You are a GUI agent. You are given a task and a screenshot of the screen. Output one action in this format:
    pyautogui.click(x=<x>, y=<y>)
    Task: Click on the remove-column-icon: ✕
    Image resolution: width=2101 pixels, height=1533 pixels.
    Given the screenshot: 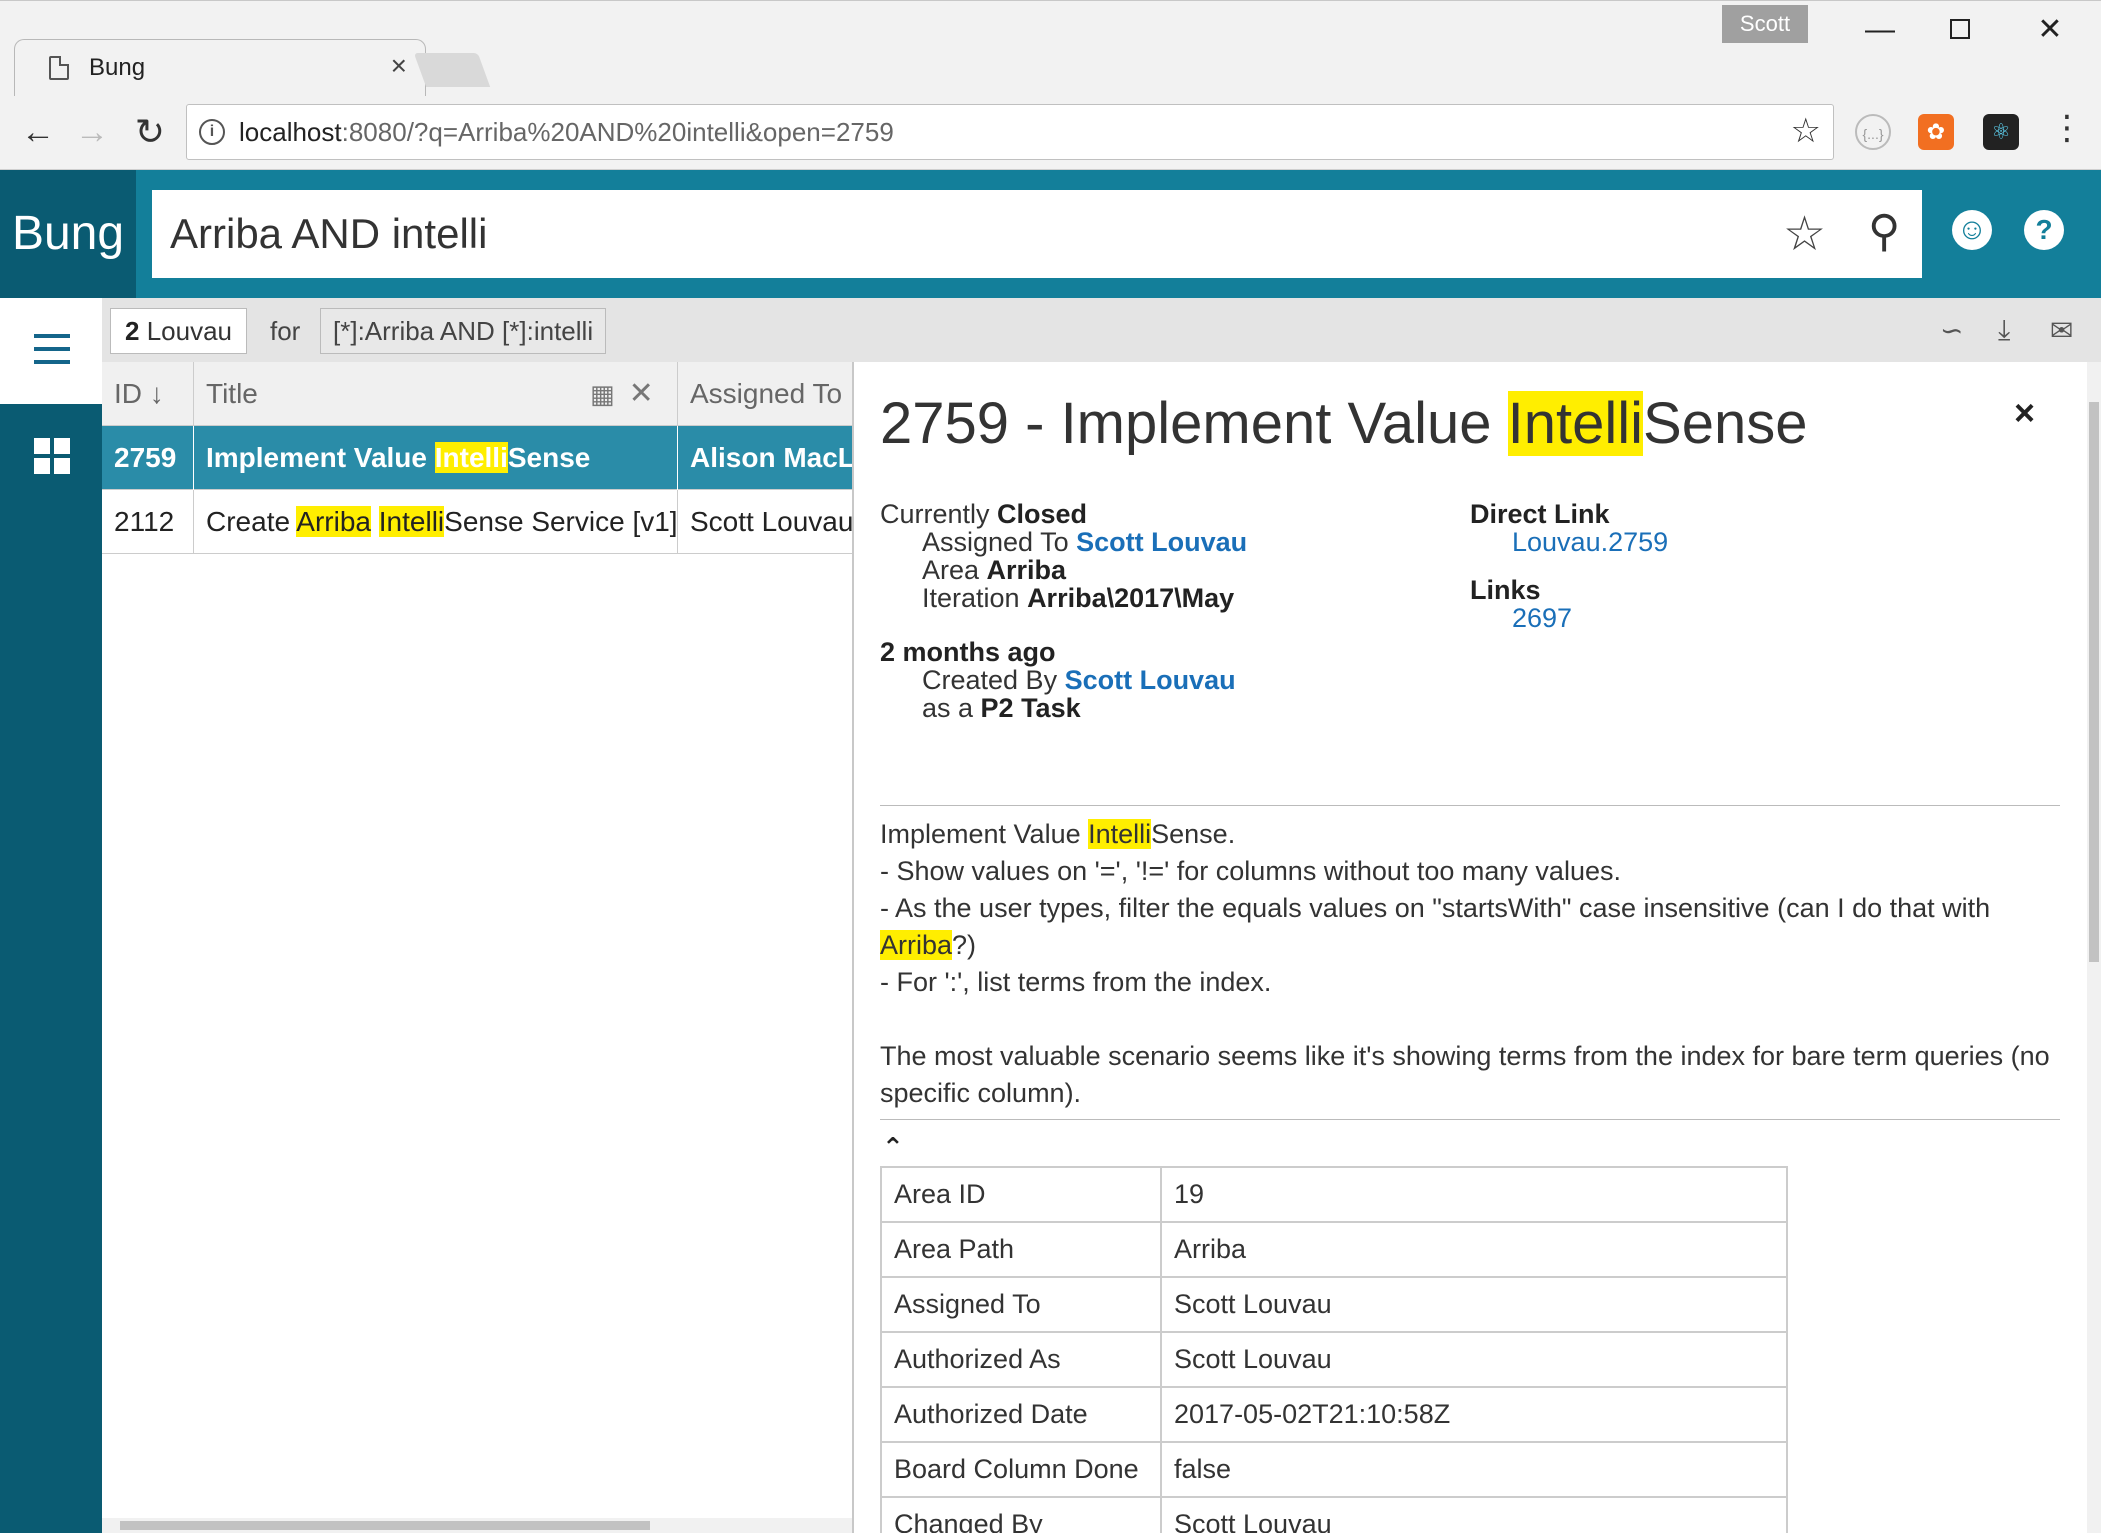 What is the action you would take?
    pyautogui.click(x=641, y=393)
    